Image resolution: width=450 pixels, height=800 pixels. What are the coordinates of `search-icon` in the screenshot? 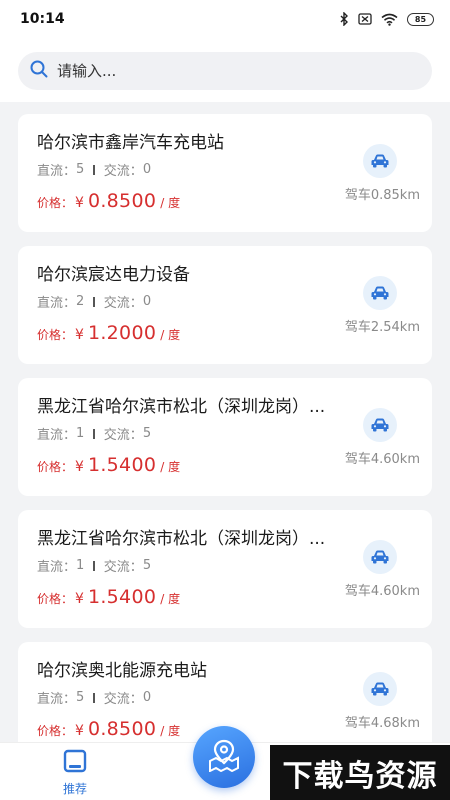 It's located at (39, 71).